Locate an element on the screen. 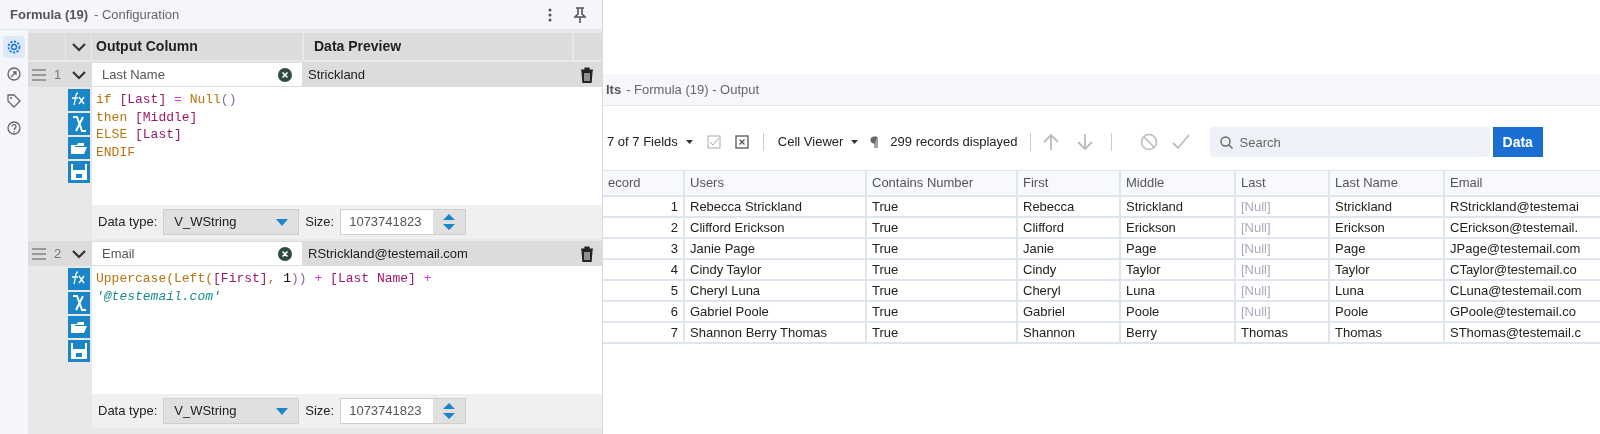 The height and width of the screenshot is (434, 1600). tag-icon is located at coordinates (14, 101).